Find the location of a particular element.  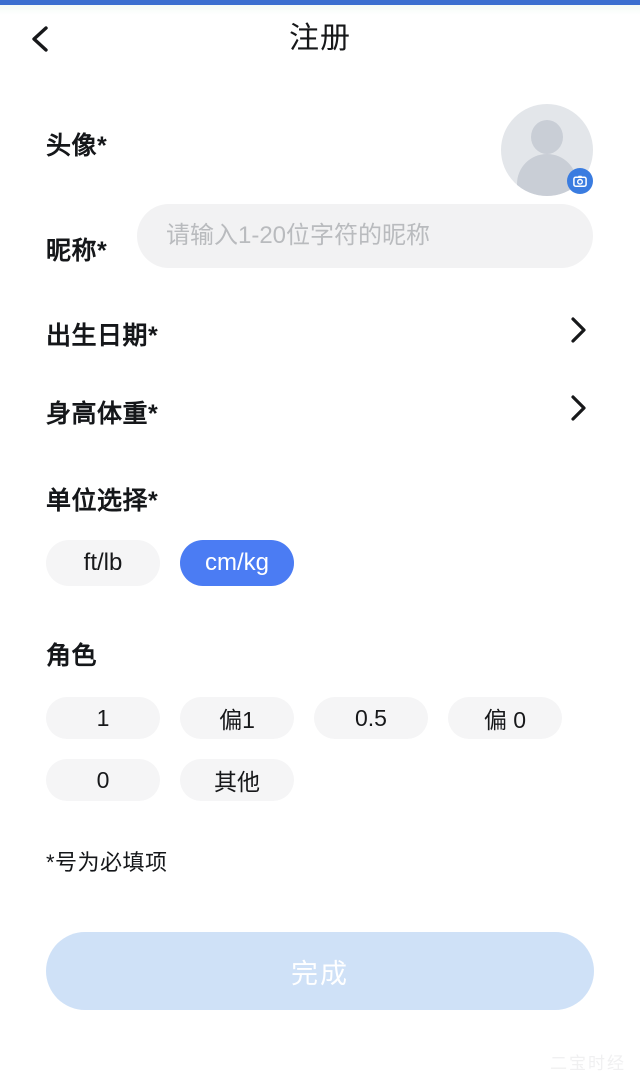

role-chip-lean-1: 偏1 is located at coordinates (237, 718).